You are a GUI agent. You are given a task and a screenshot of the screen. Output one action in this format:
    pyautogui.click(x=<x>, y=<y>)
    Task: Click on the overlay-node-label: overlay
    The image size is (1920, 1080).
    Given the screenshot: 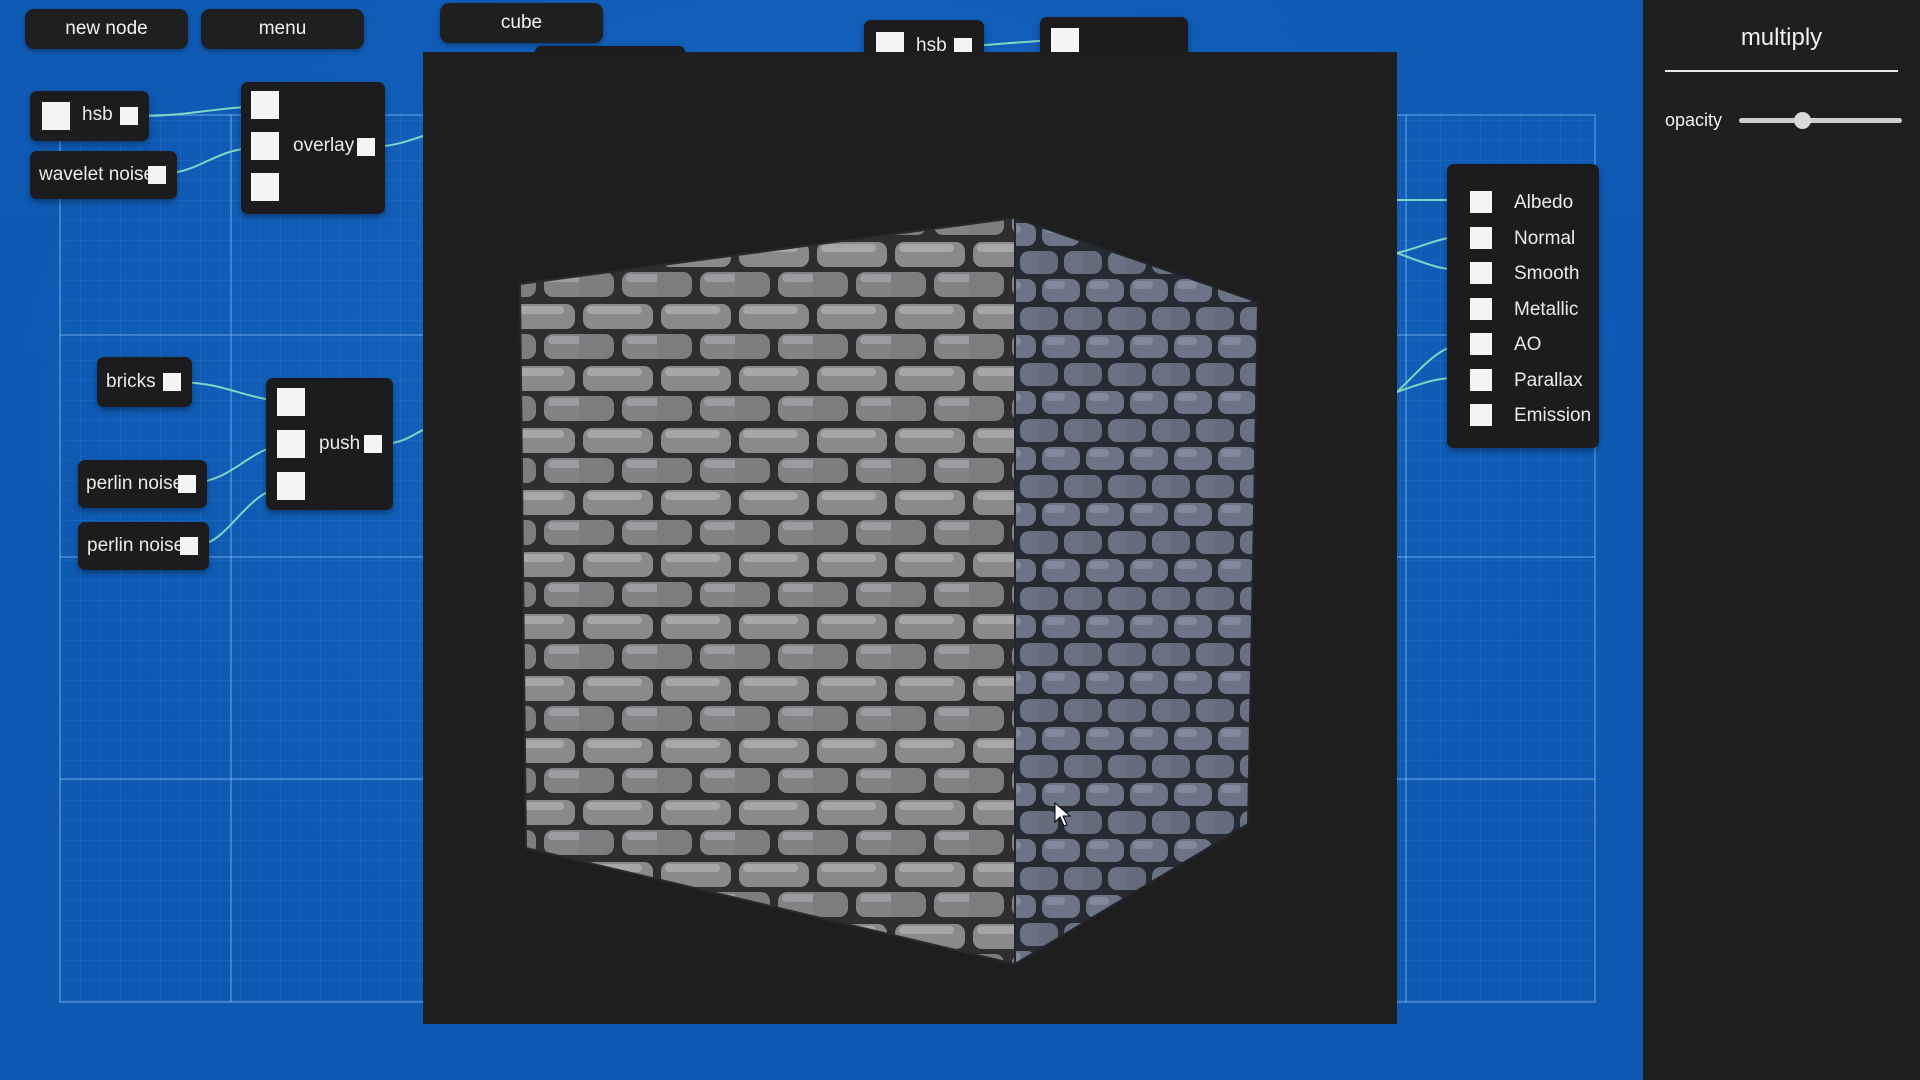 What is the action you would take?
    pyautogui.click(x=324, y=145)
    